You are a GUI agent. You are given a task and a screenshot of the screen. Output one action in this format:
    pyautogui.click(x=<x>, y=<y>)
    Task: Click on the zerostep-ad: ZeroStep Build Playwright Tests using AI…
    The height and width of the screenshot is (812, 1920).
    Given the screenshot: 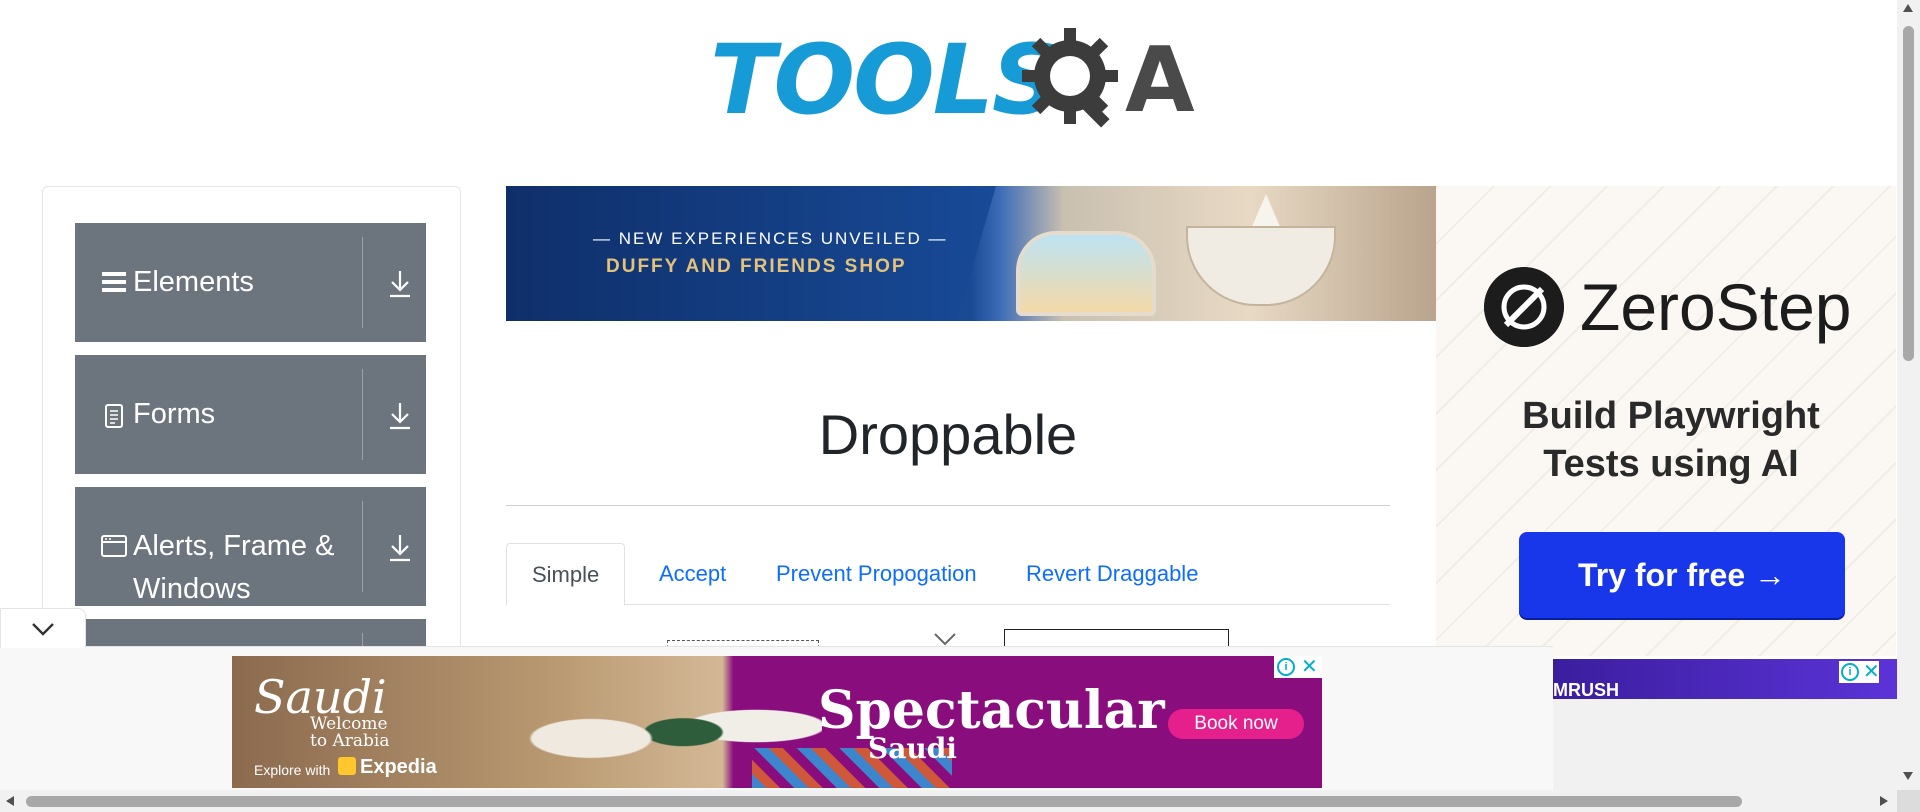 What is the action you would take?
    pyautogui.click(x=1666, y=421)
    